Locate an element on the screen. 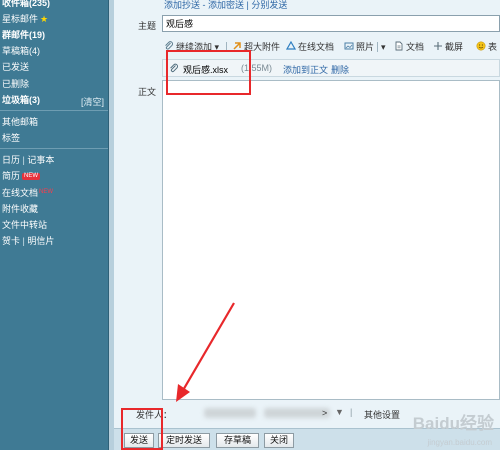 This screenshot has width=500, height=450. sidebar-item-label: 星标邮件 is located at coordinates (20, 19).